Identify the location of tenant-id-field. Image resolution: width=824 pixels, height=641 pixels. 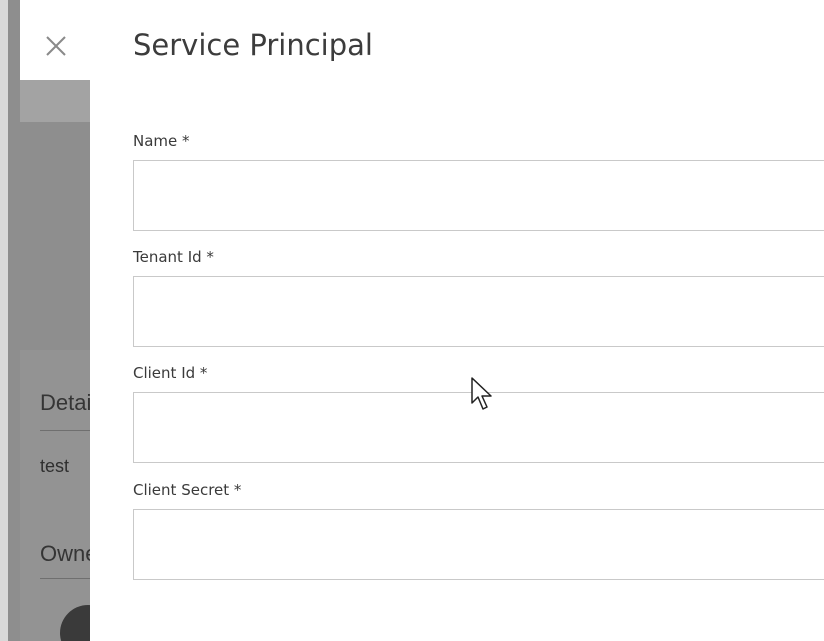
(478, 311).